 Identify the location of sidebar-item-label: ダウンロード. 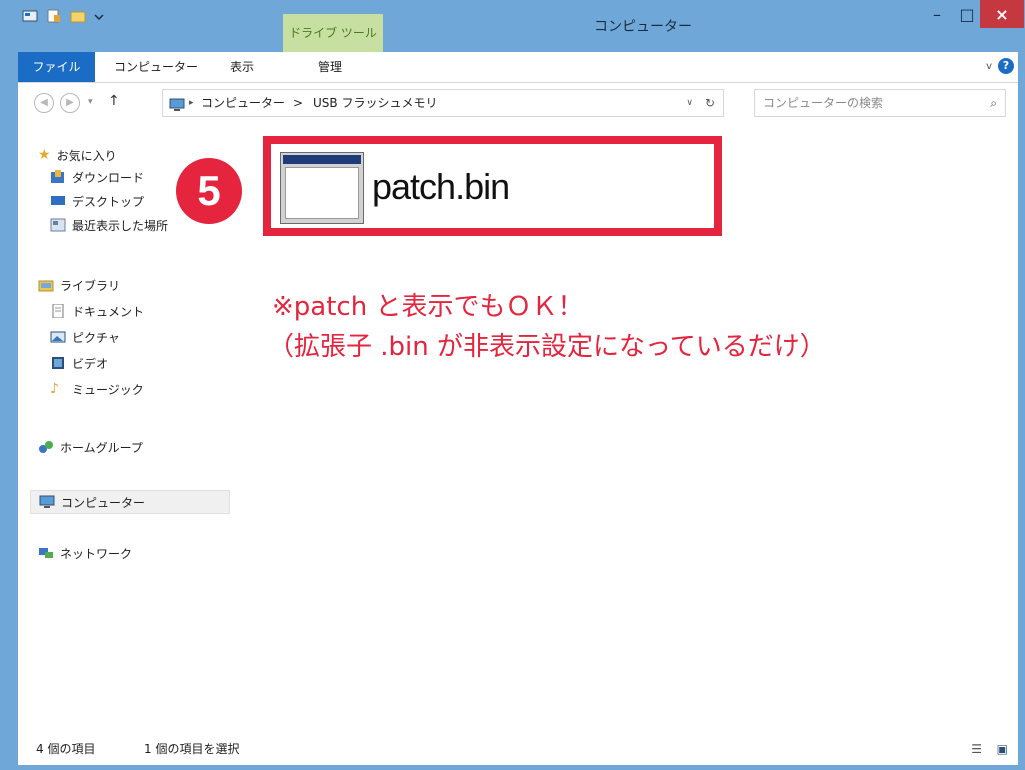
(108, 177).